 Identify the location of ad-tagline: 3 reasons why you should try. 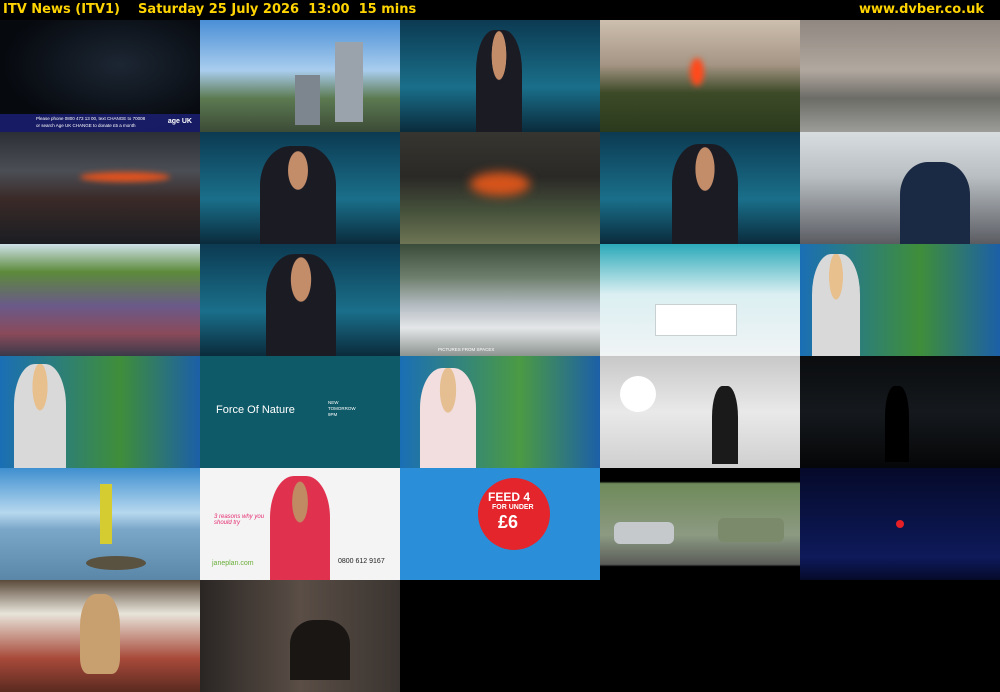
(239, 520).